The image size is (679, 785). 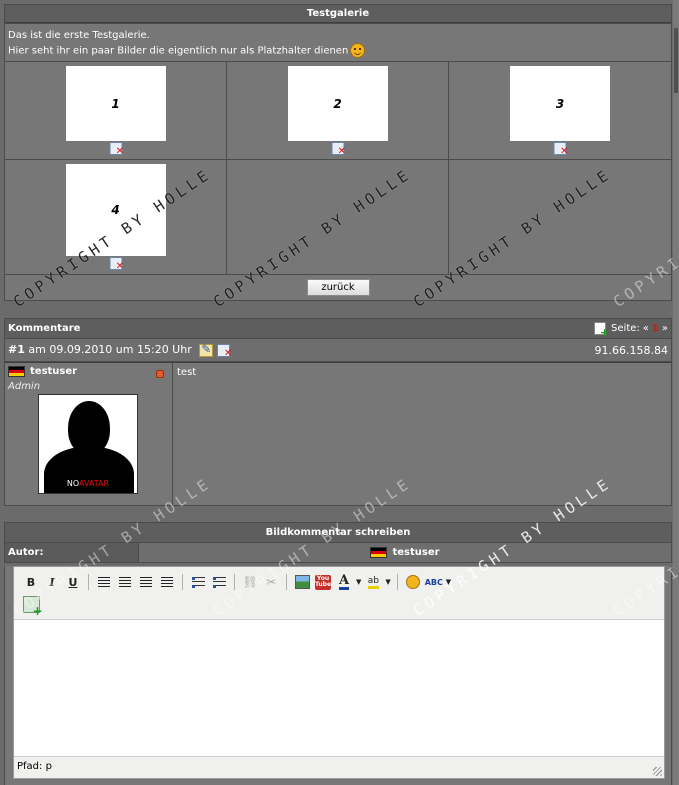 What do you see at coordinates (337, 103) in the screenshot?
I see `image-thumbnail: 2` at bounding box center [337, 103].